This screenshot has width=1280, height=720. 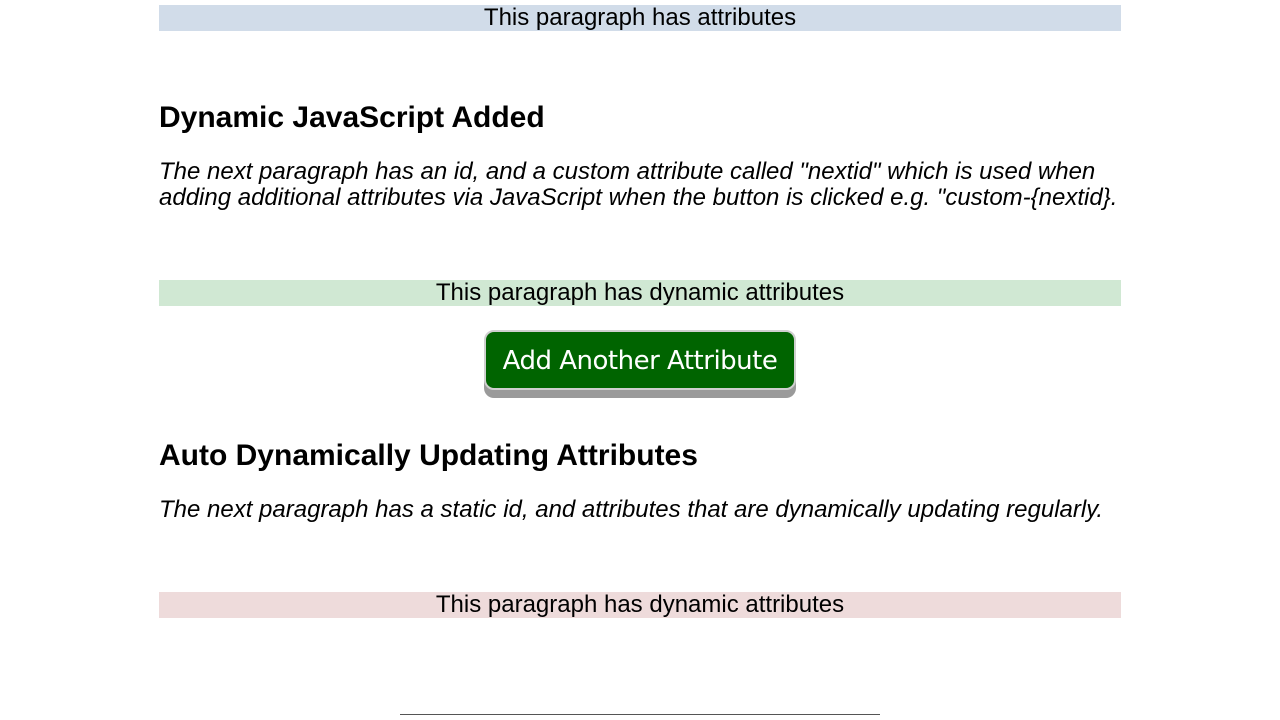 I want to click on add-another-attribute-button: Add Another Attribute, so click(x=640, y=360).